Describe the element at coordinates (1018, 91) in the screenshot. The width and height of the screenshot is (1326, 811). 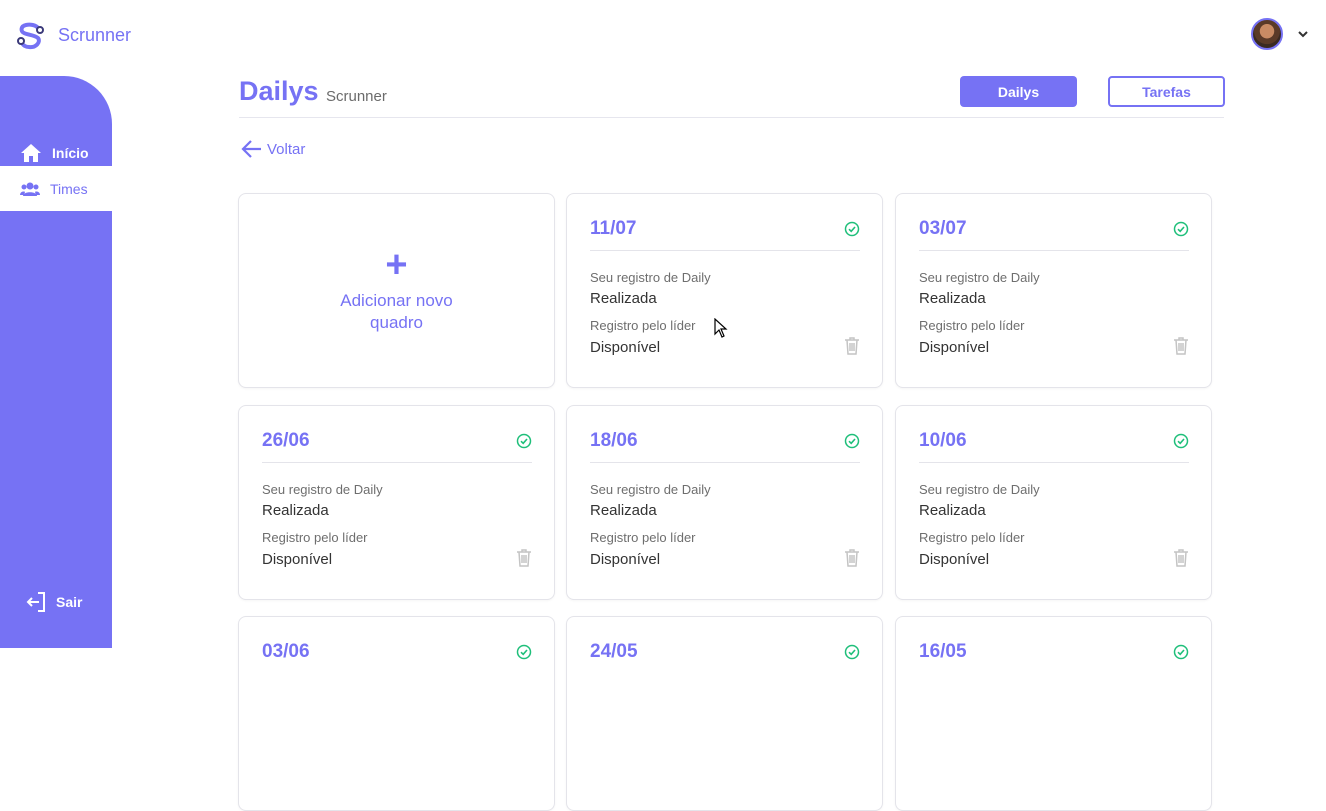
I see `tab-dailys: Dailys` at that location.